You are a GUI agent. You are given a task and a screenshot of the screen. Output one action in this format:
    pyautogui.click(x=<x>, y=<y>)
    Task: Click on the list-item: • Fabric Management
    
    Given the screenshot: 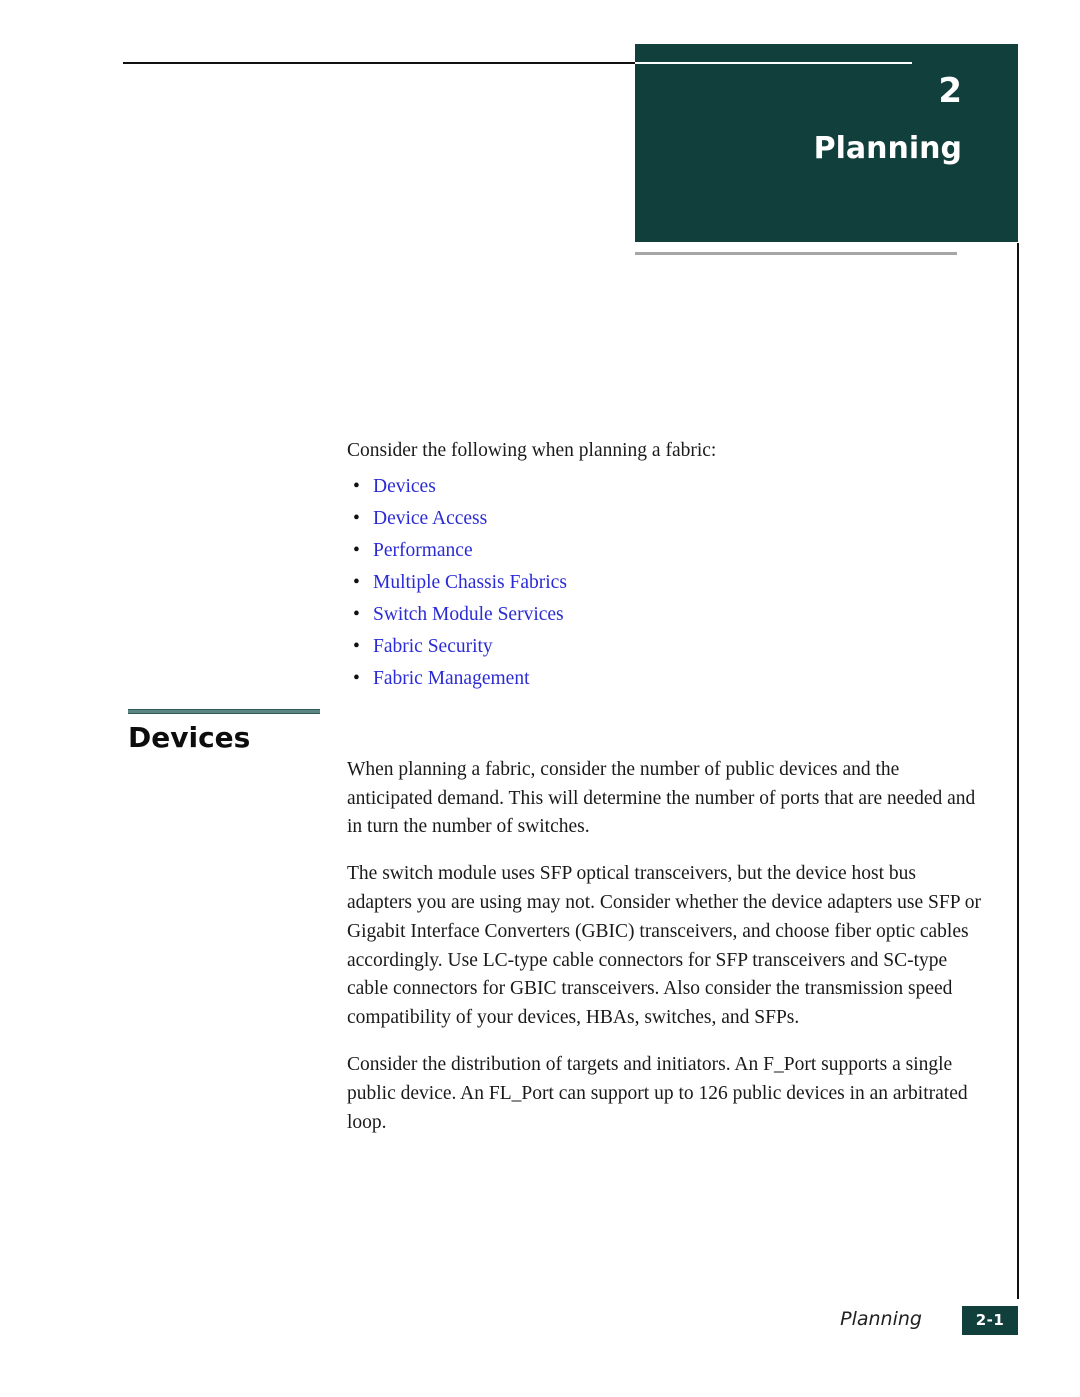 What is the action you would take?
    pyautogui.click(x=664, y=679)
    